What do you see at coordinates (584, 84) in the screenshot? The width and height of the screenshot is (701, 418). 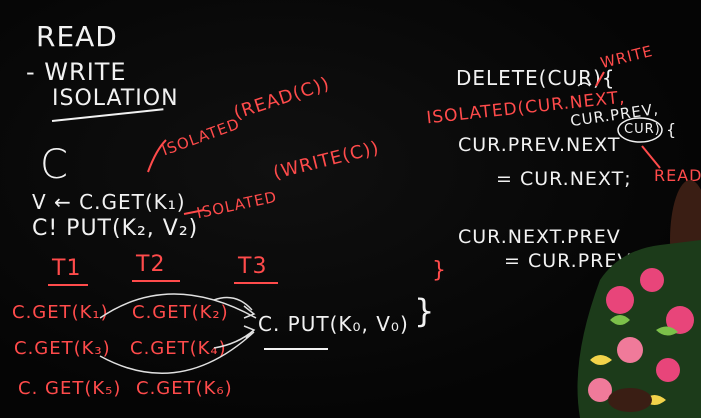 I see `delete-brace-tail` at bounding box center [584, 84].